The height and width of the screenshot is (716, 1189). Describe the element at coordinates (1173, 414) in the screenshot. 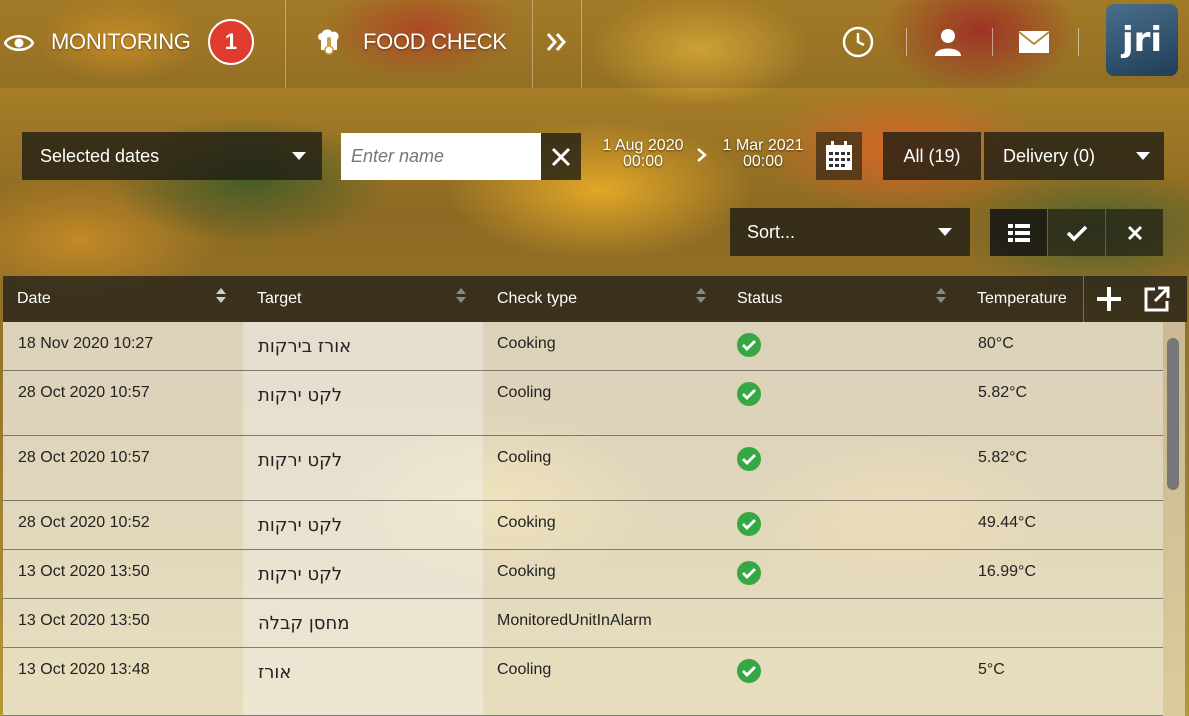

I see `scrollbar-thumb` at that location.